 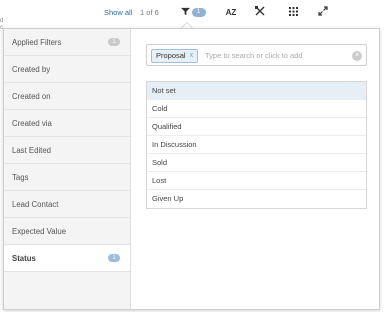 What do you see at coordinates (35, 204) in the screenshot?
I see `sidebar-item-label: Lead Contact` at bounding box center [35, 204].